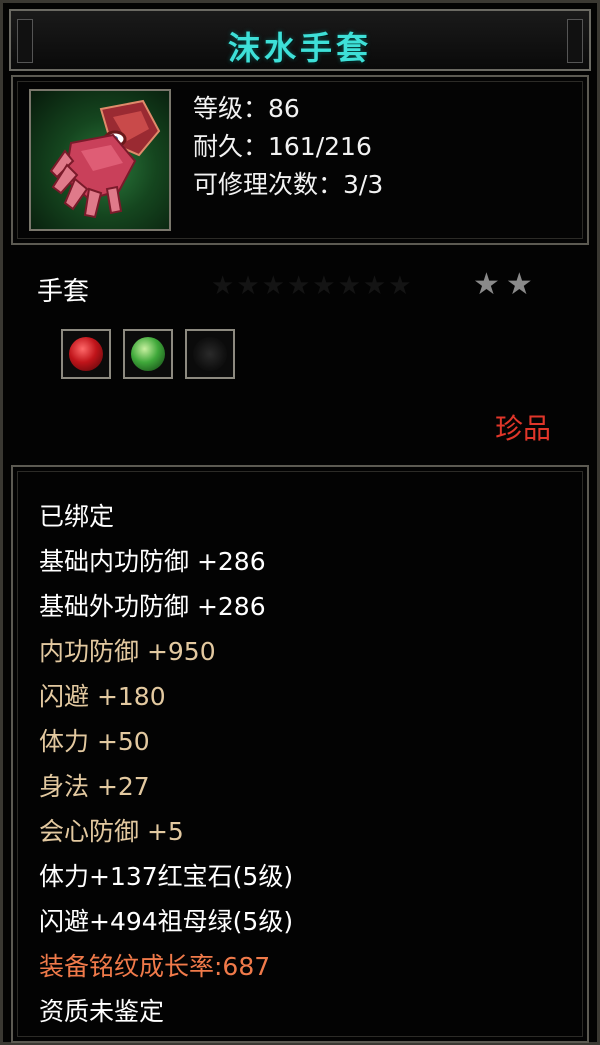  I want to click on item-type-label: 手套, so click(63, 292).